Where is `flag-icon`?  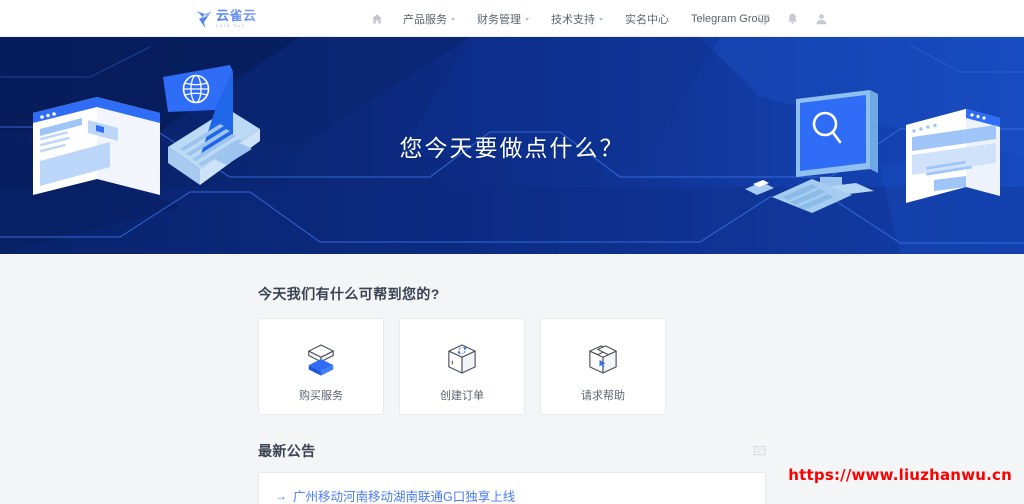
flag-icon is located at coordinates (759, 451).